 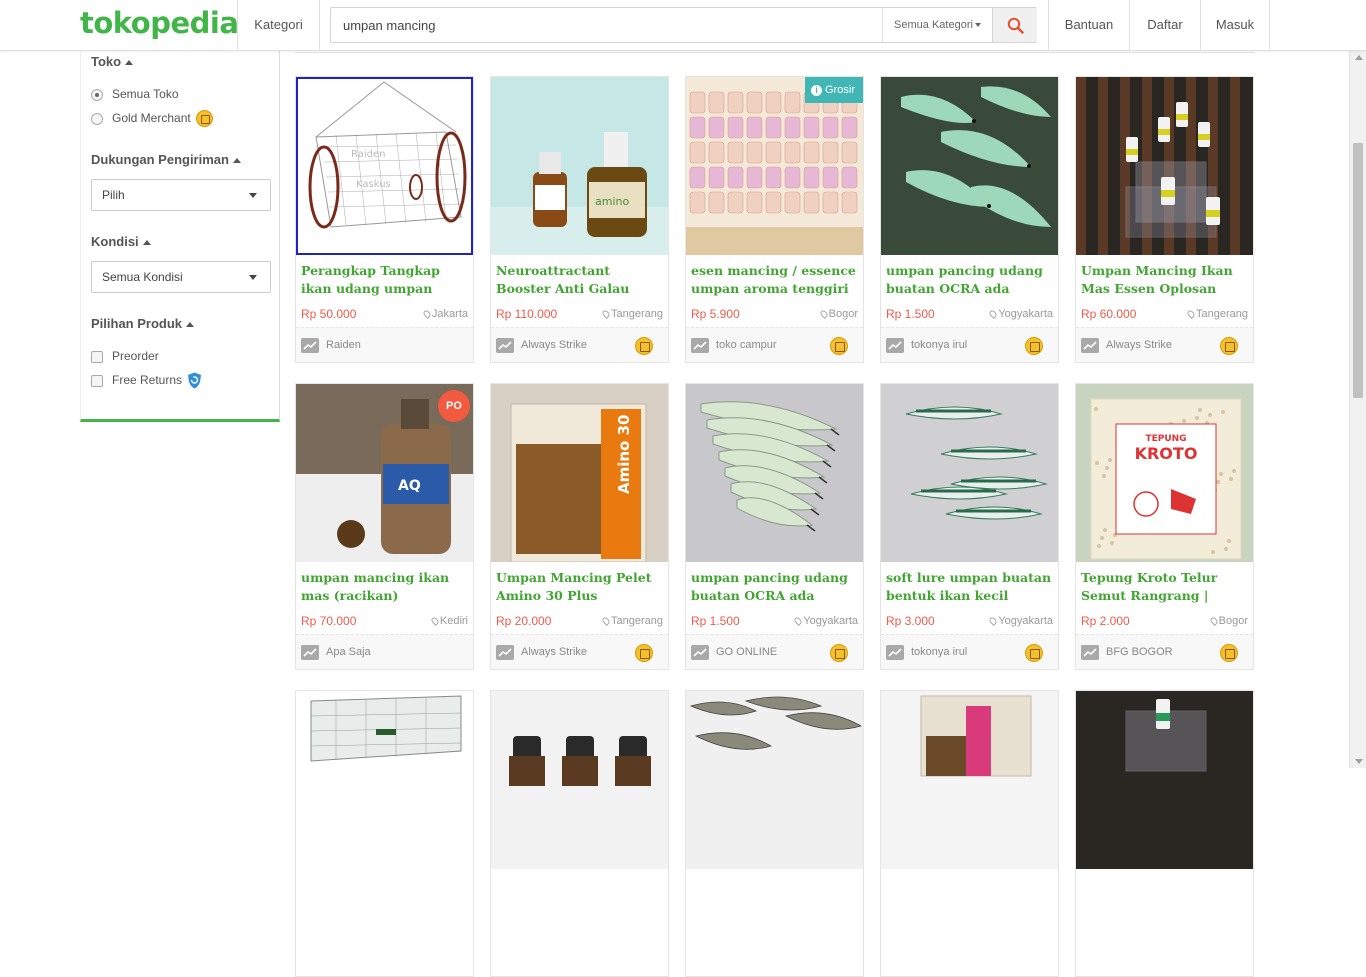 What do you see at coordinates (969, 651) in the screenshot?
I see `shop-footer: tokonya irul` at bounding box center [969, 651].